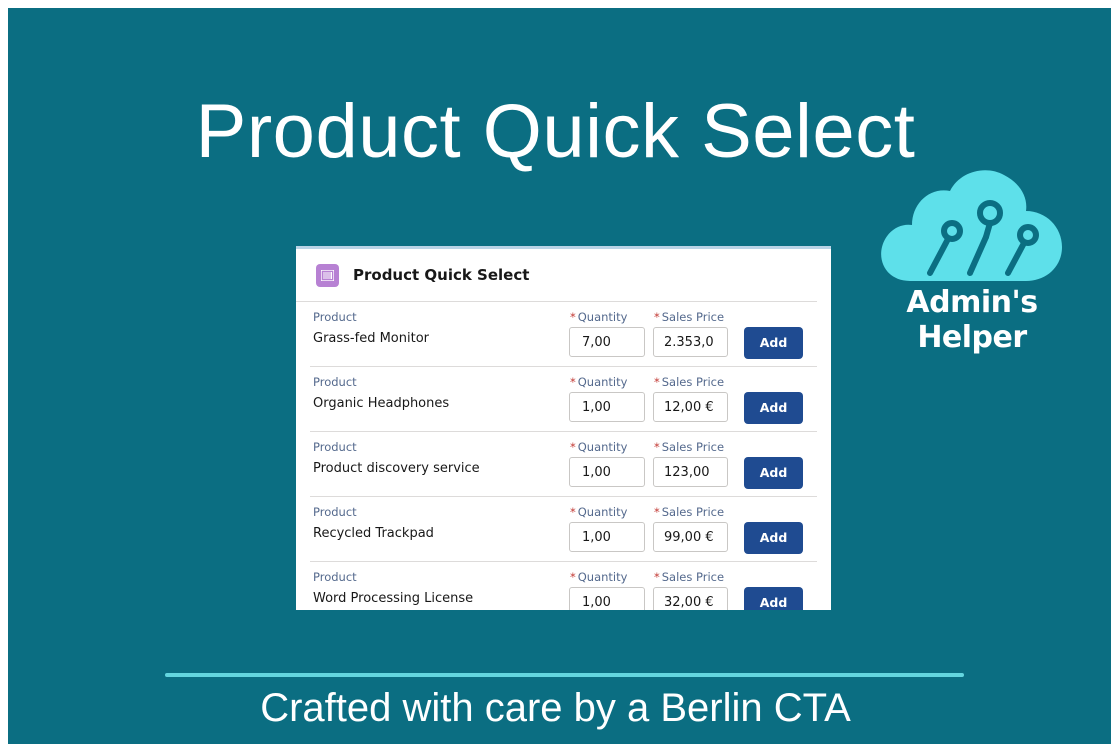  I want to click on cloud-wrench-icon, so click(971, 225).